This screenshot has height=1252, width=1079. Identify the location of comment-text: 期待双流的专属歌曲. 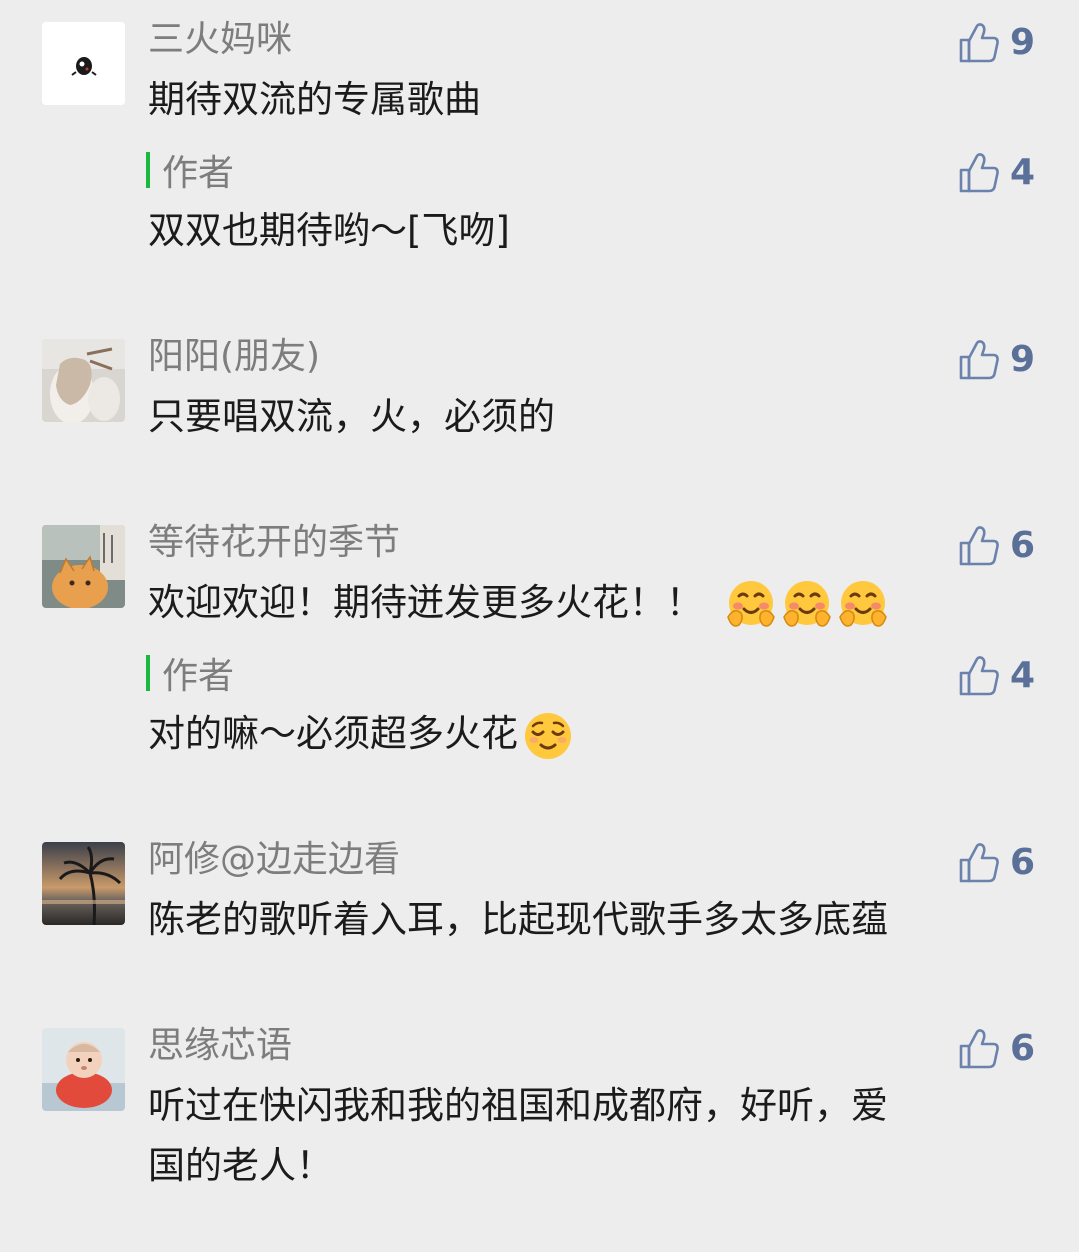
(314, 99).